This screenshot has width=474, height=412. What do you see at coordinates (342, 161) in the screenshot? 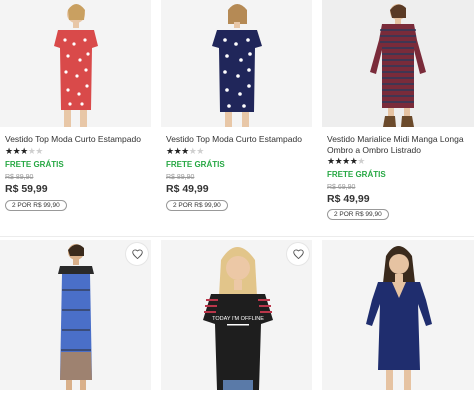
I see `star-icon: ★★★★` at bounding box center [342, 161].